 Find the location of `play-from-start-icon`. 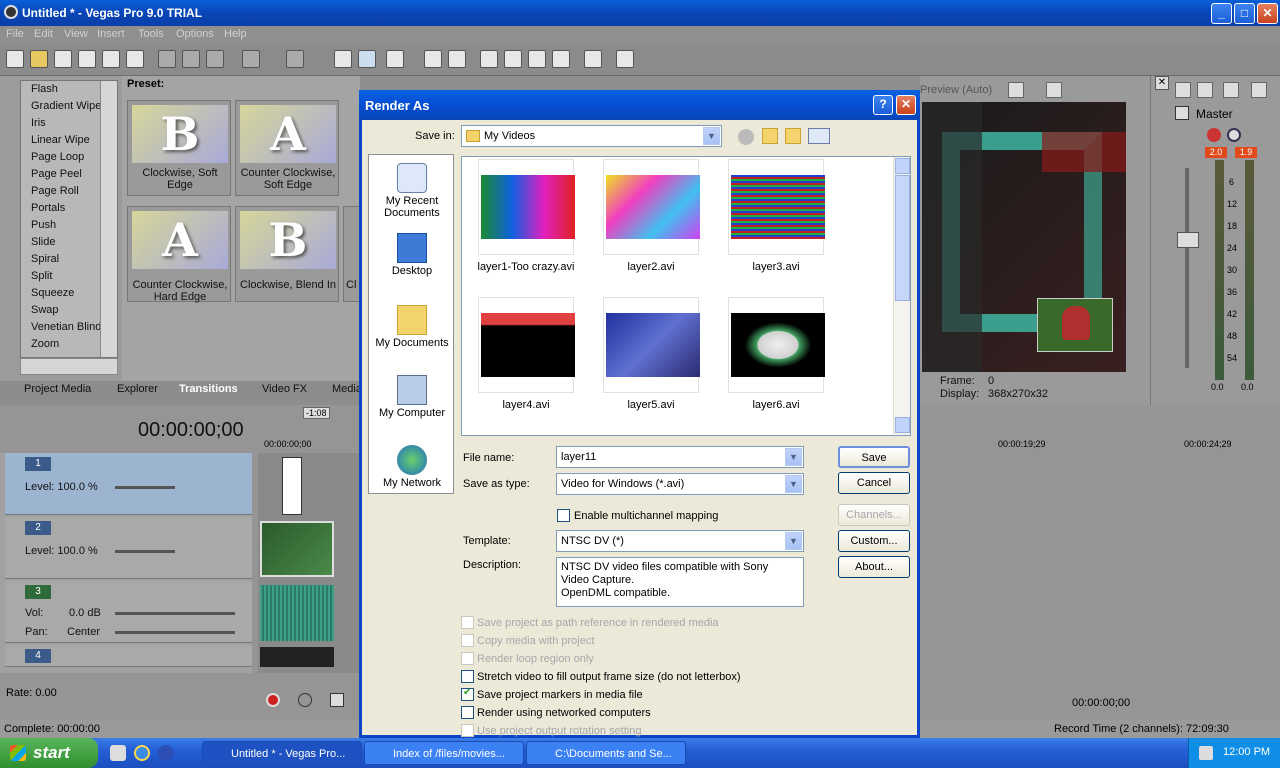

play-from-start-icon is located at coordinates (337, 700).